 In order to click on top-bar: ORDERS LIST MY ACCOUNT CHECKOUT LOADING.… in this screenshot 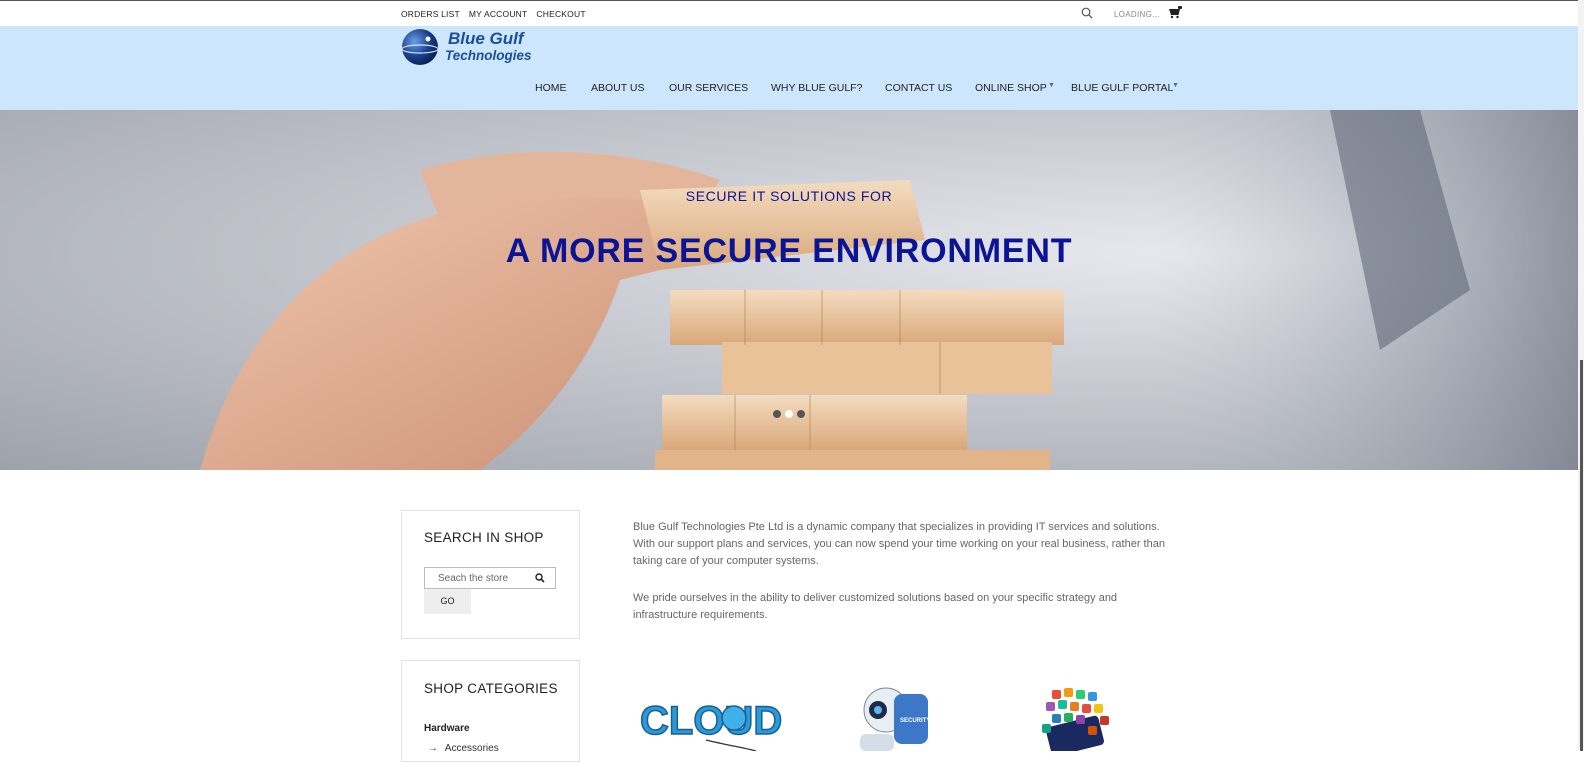, I will do `click(792, 13)`.